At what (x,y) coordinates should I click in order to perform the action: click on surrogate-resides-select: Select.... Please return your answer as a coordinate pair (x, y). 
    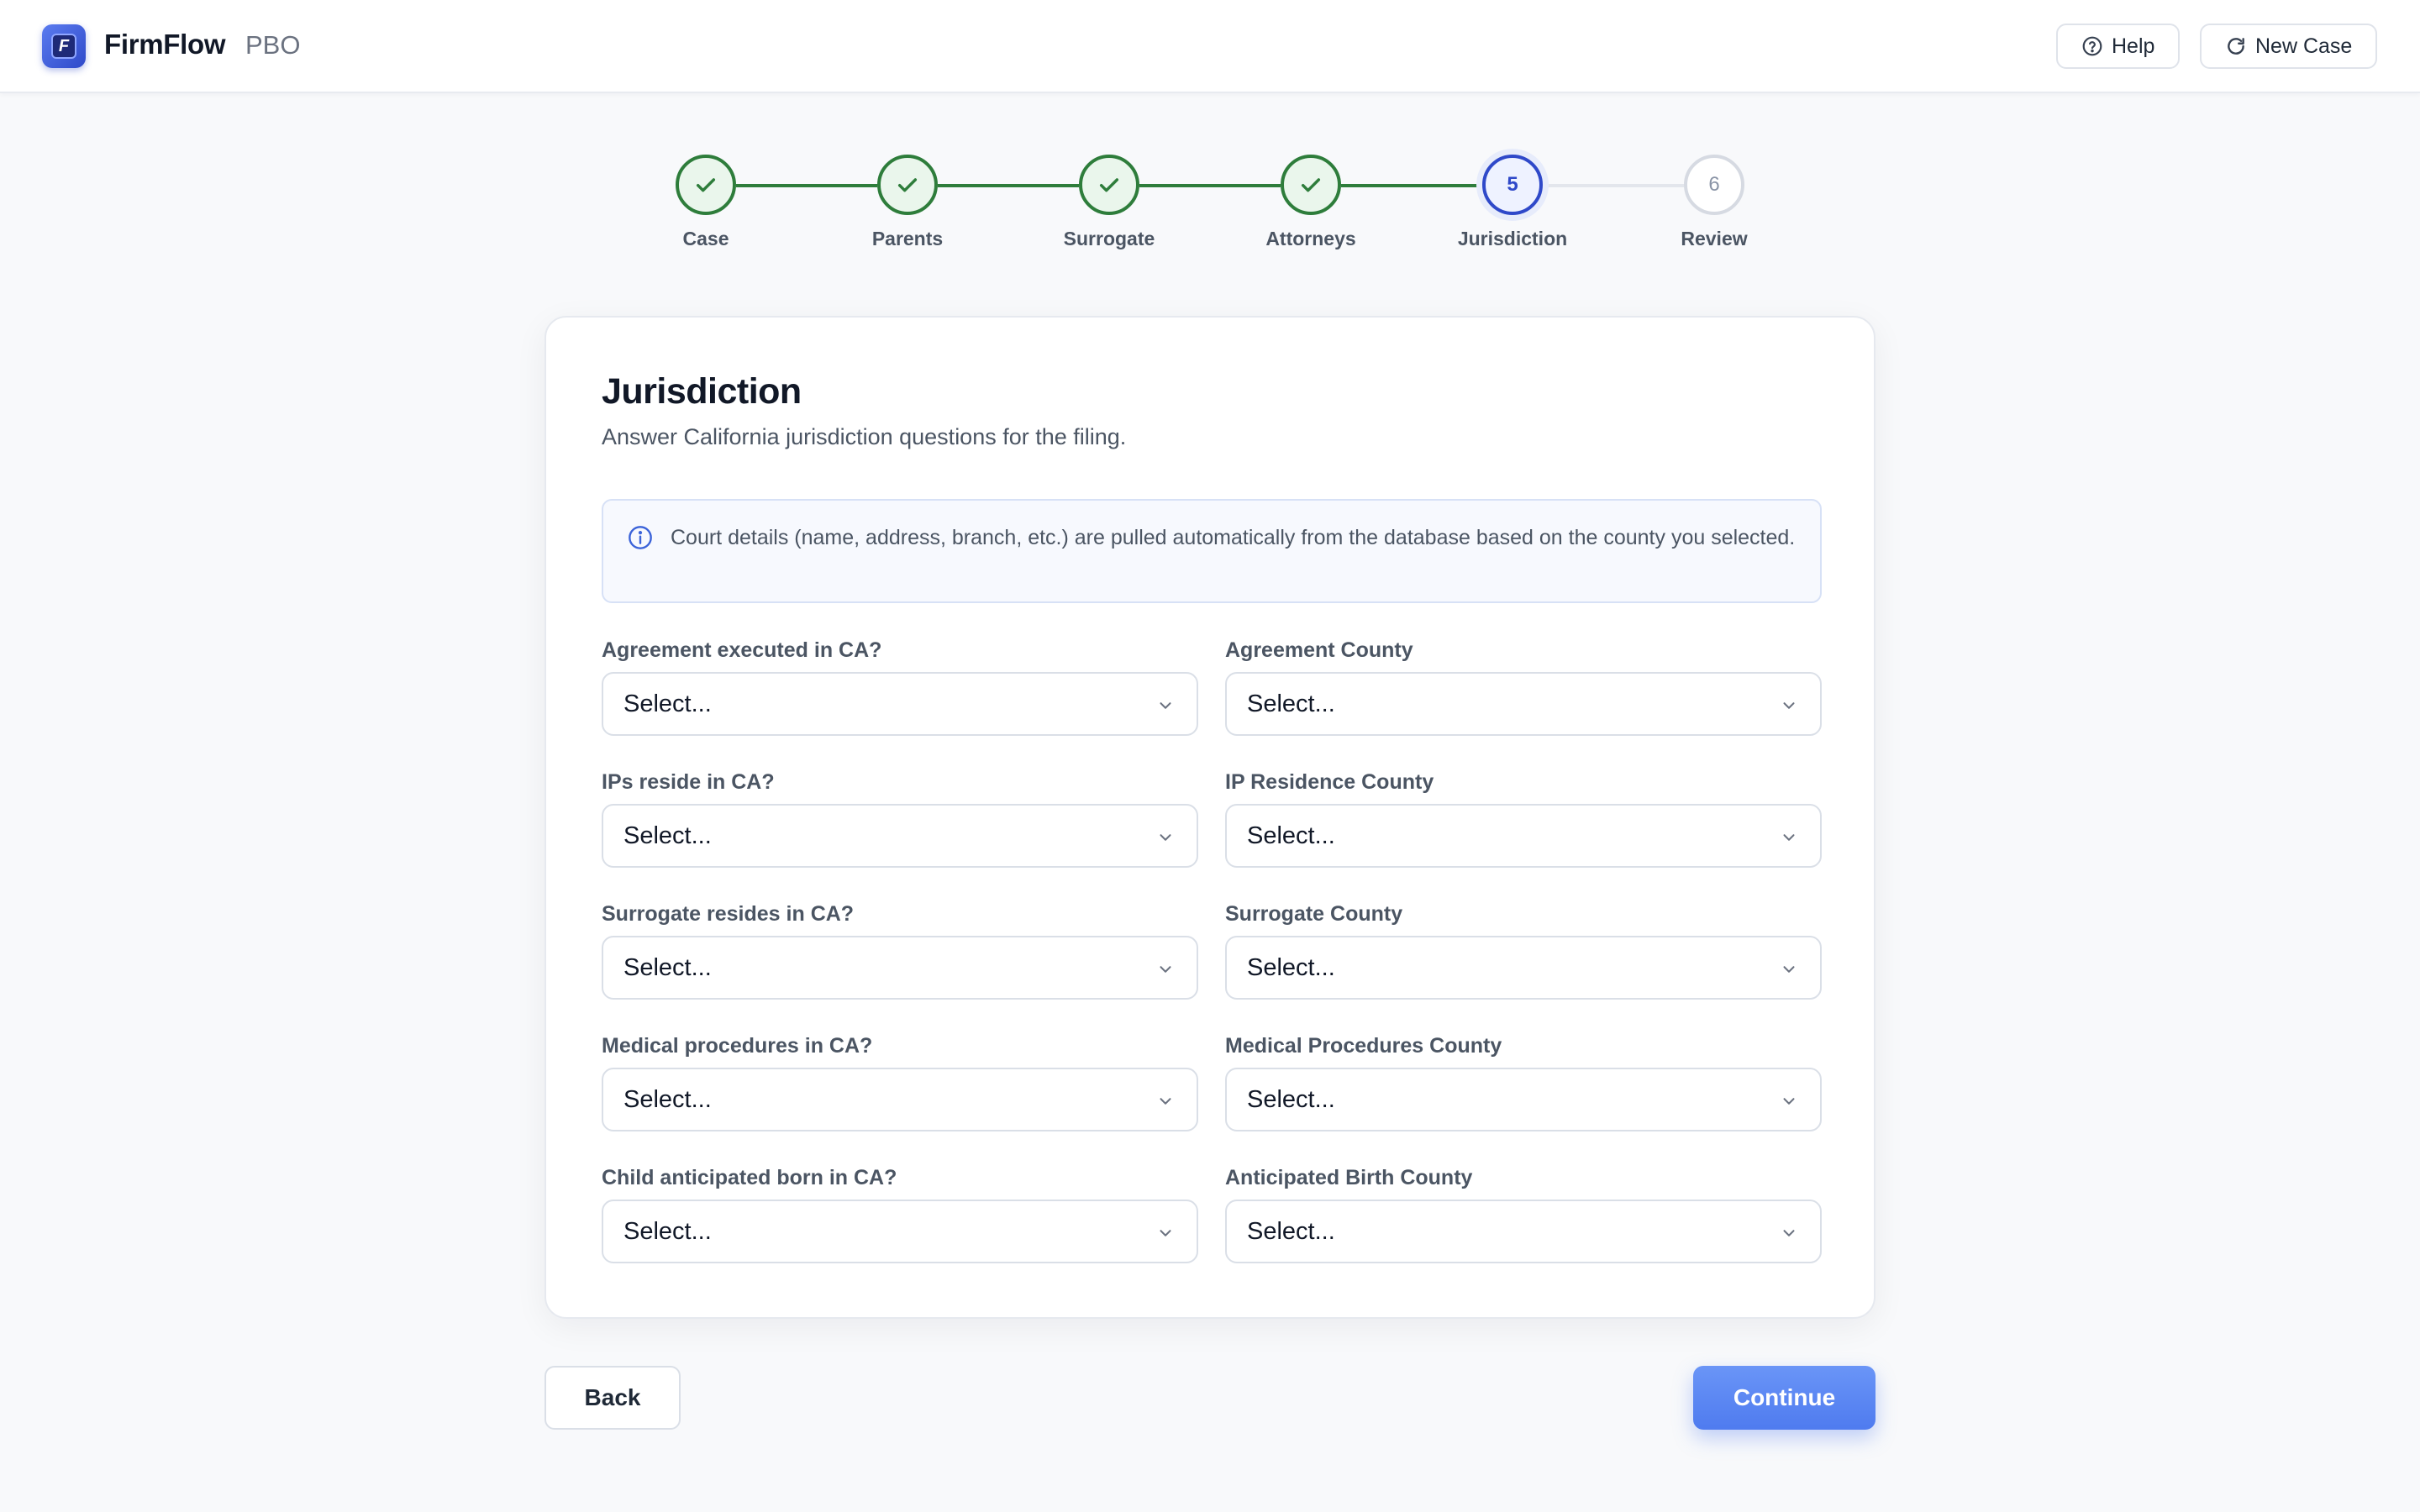
    Looking at the image, I should click on (900, 968).